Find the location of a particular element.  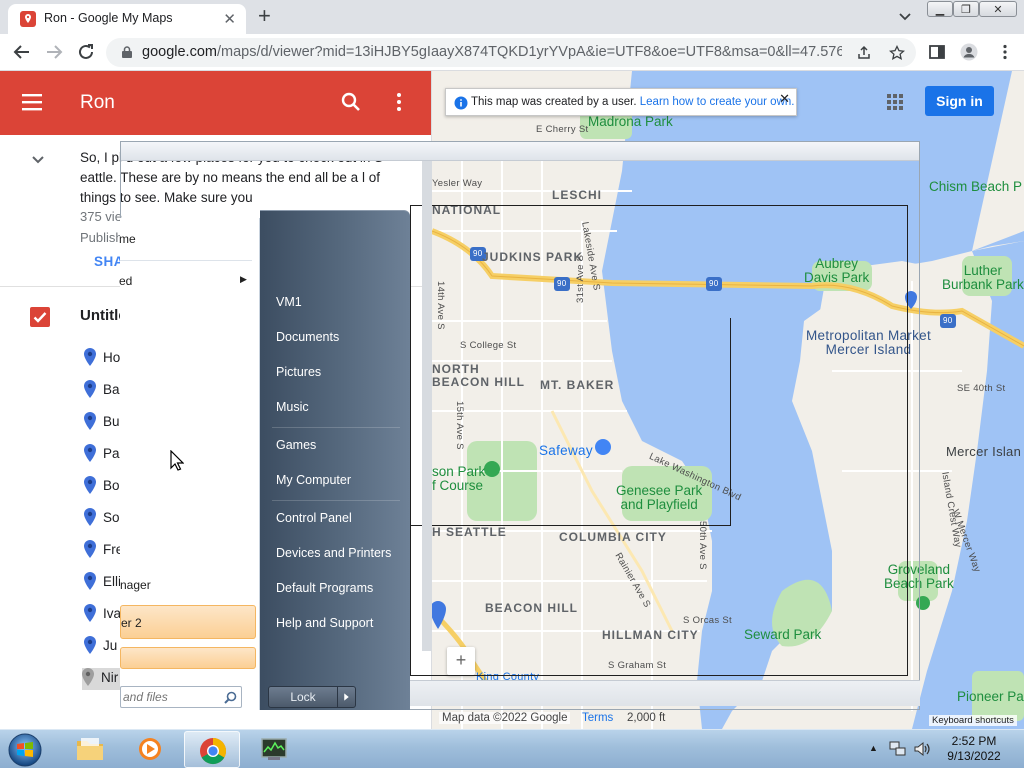

minimize-icon: ▁ is located at coordinates (940, 9).